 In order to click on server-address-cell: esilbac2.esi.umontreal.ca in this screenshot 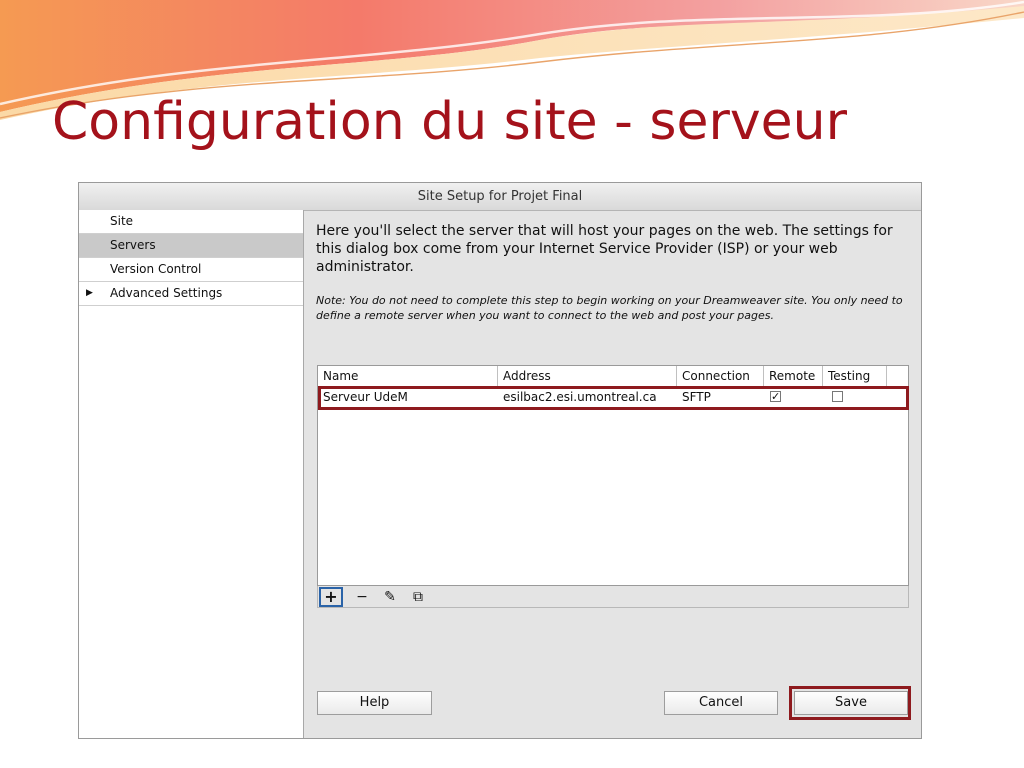, I will do `click(580, 397)`.